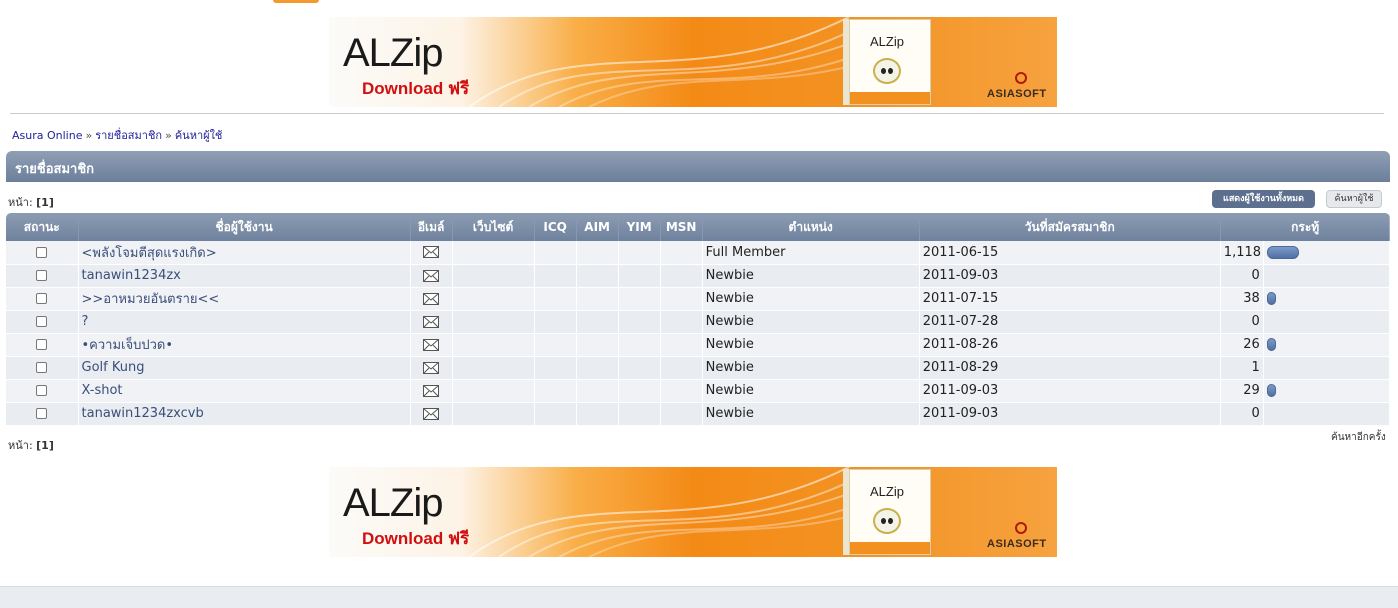 Image resolution: width=1398 pixels, height=608 pixels. I want to click on posts-count-cell: 29, so click(1242, 391).